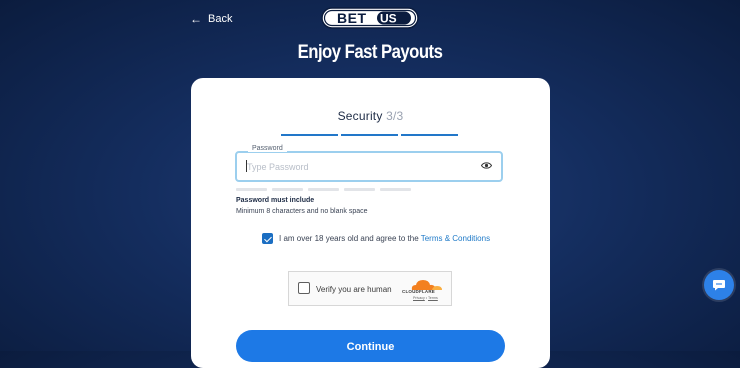  Describe the element at coordinates (395, 116) in the screenshot. I see `step-count: 3/3` at that location.